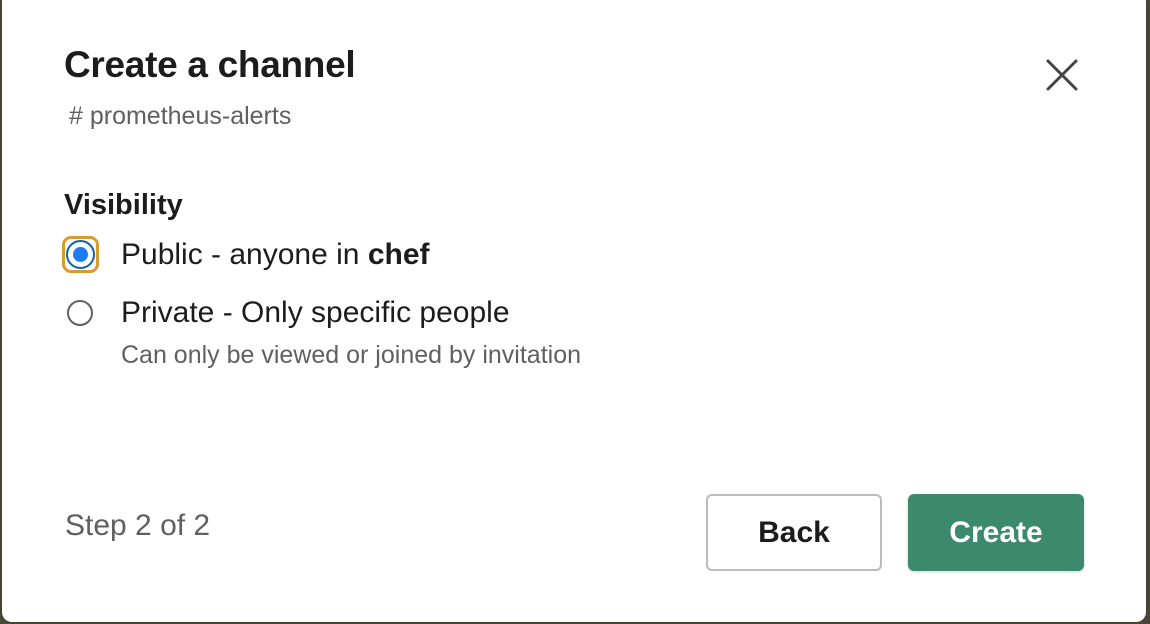  I want to click on visibility-label: Visibility, so click(123, 205).